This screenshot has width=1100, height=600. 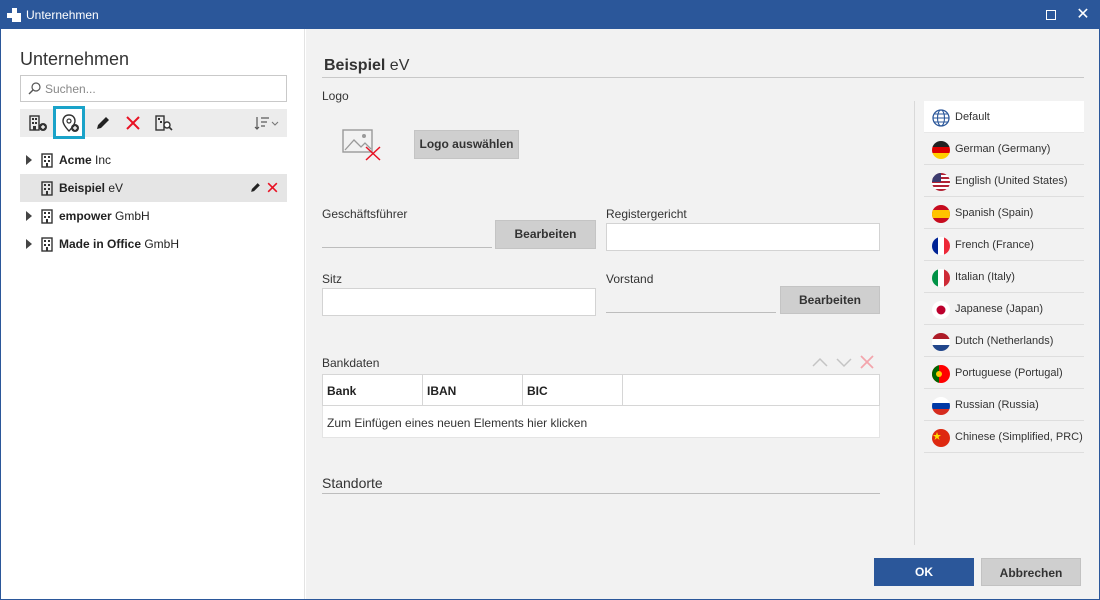 I want to click on cancel-button: Abbrechen, so click(x=1031, y=572).